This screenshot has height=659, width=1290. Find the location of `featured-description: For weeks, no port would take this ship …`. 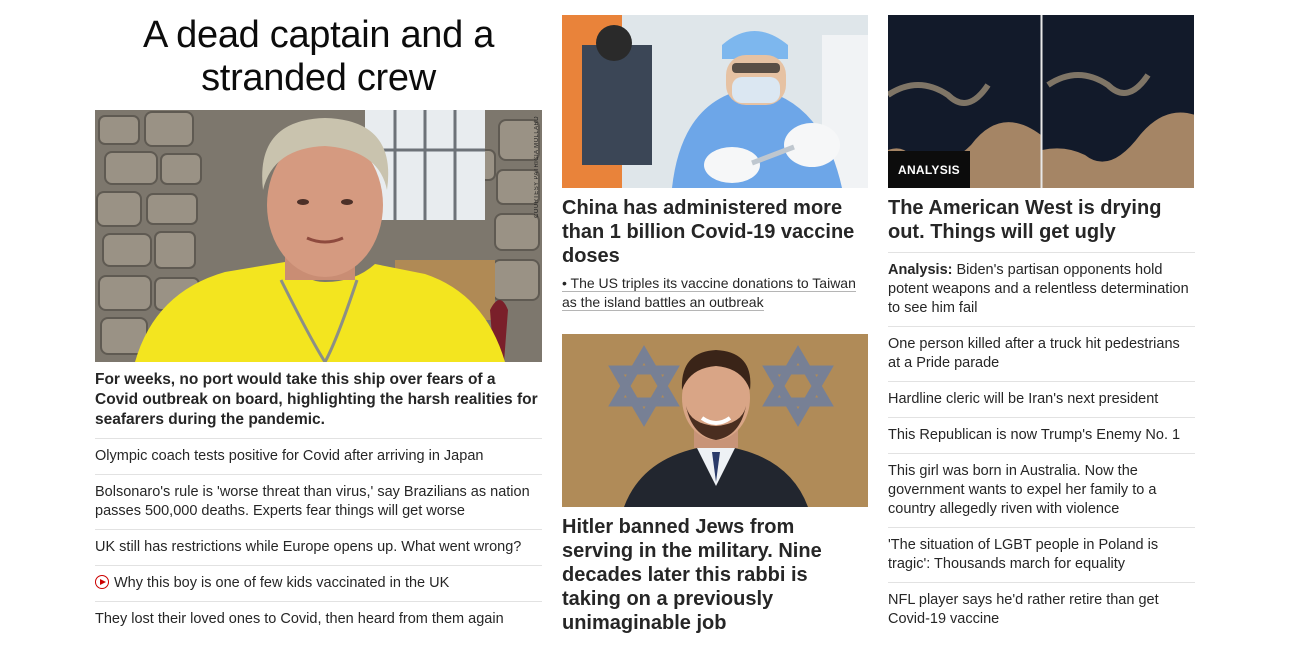

featured-description: For weeks, no port would take this ship … is located at coordinates (318, 404).